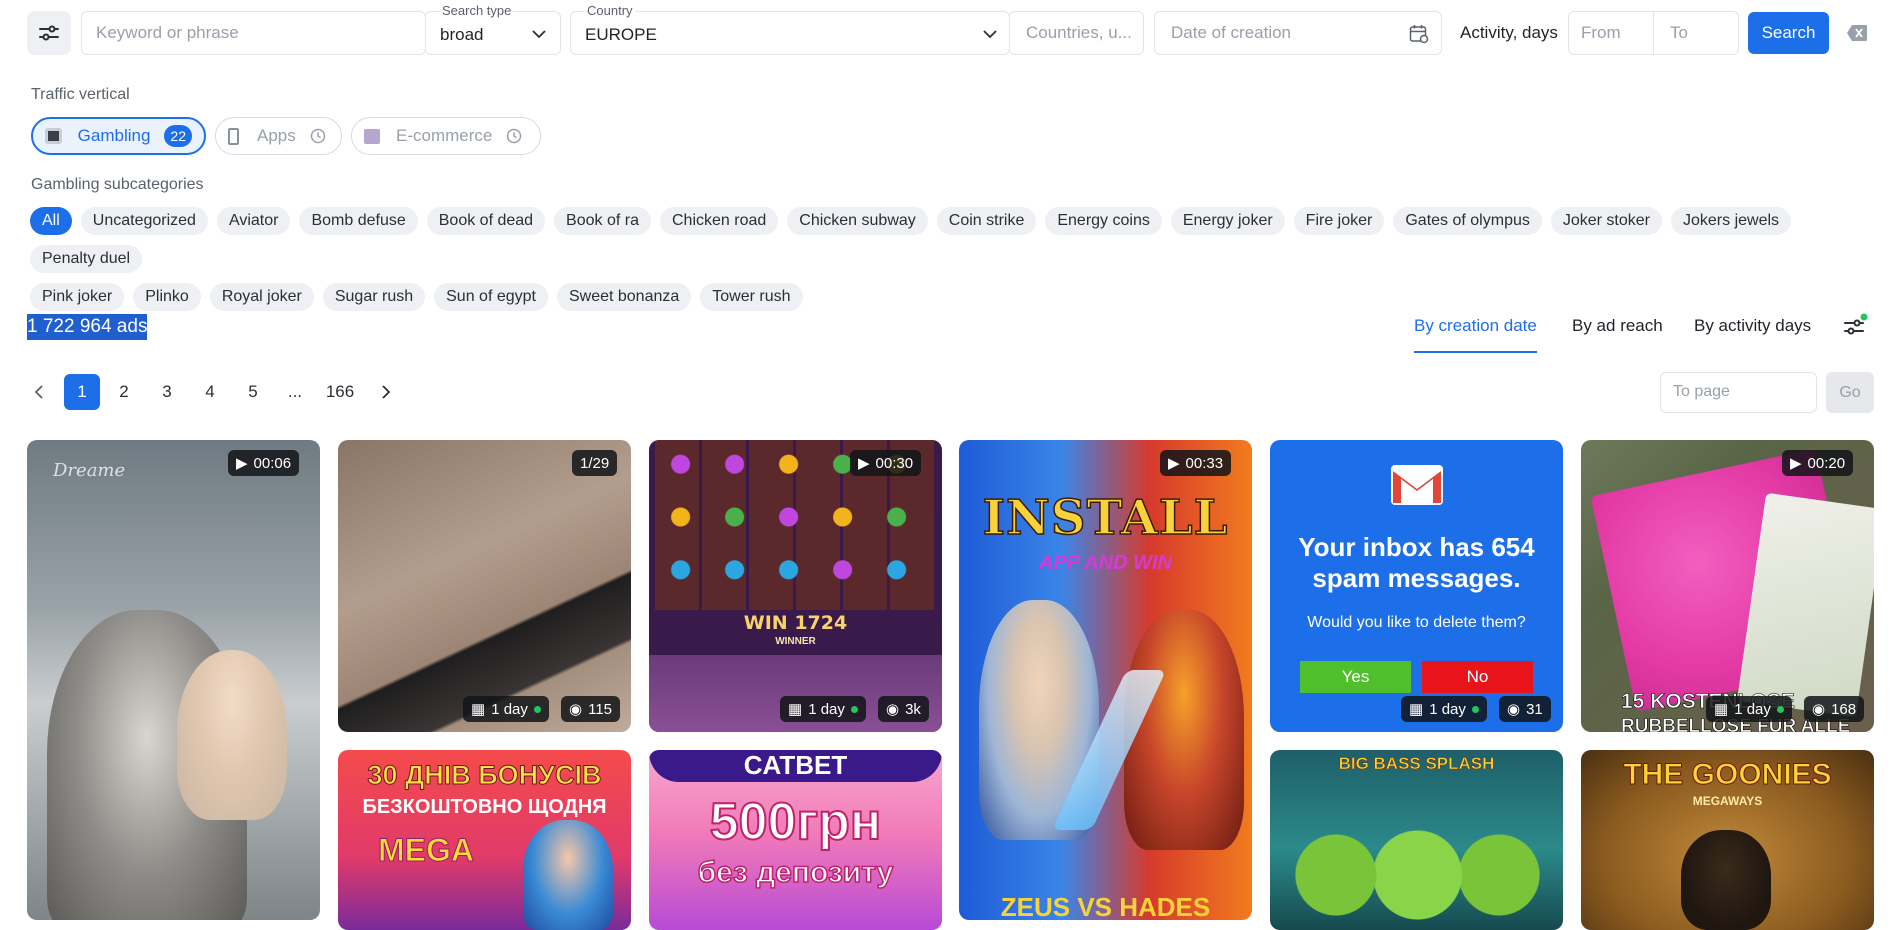  What do you see at coordinates (1850, 392) in the screenshot?
I see `go-button: Go` at bounding box center [1850, 392].